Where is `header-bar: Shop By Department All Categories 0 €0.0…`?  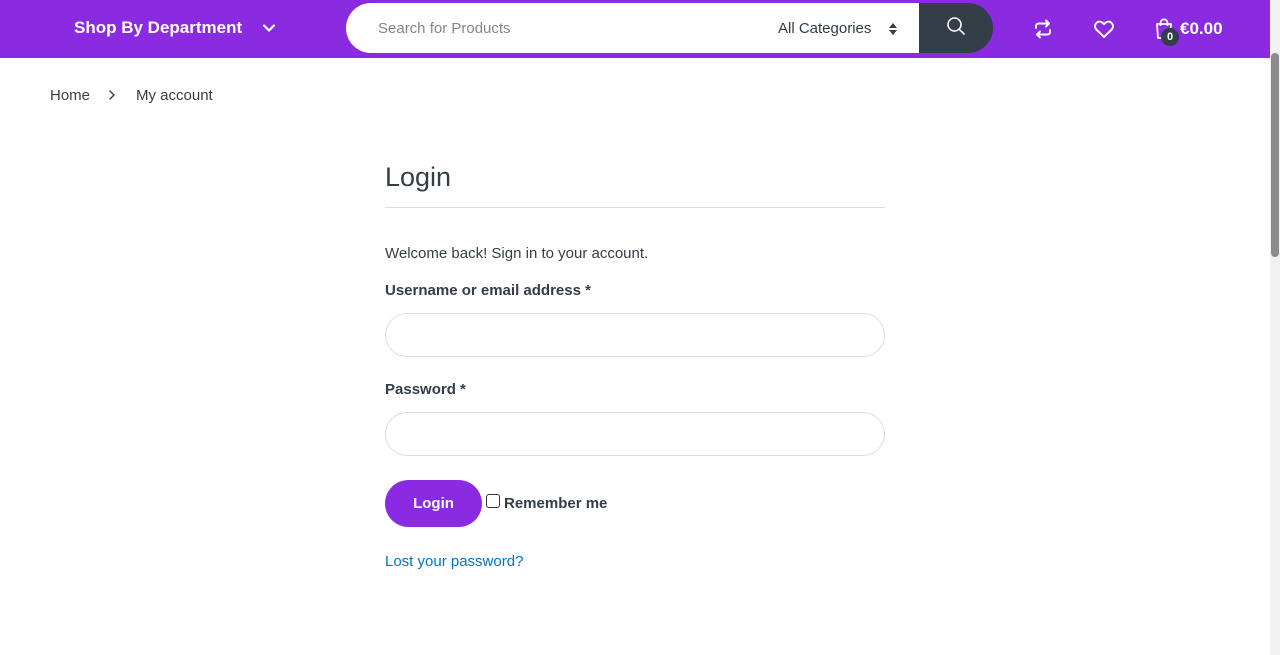 header-bar: Shop By Department All Categories 0 €0.0… is located at coordinates (635, 29).